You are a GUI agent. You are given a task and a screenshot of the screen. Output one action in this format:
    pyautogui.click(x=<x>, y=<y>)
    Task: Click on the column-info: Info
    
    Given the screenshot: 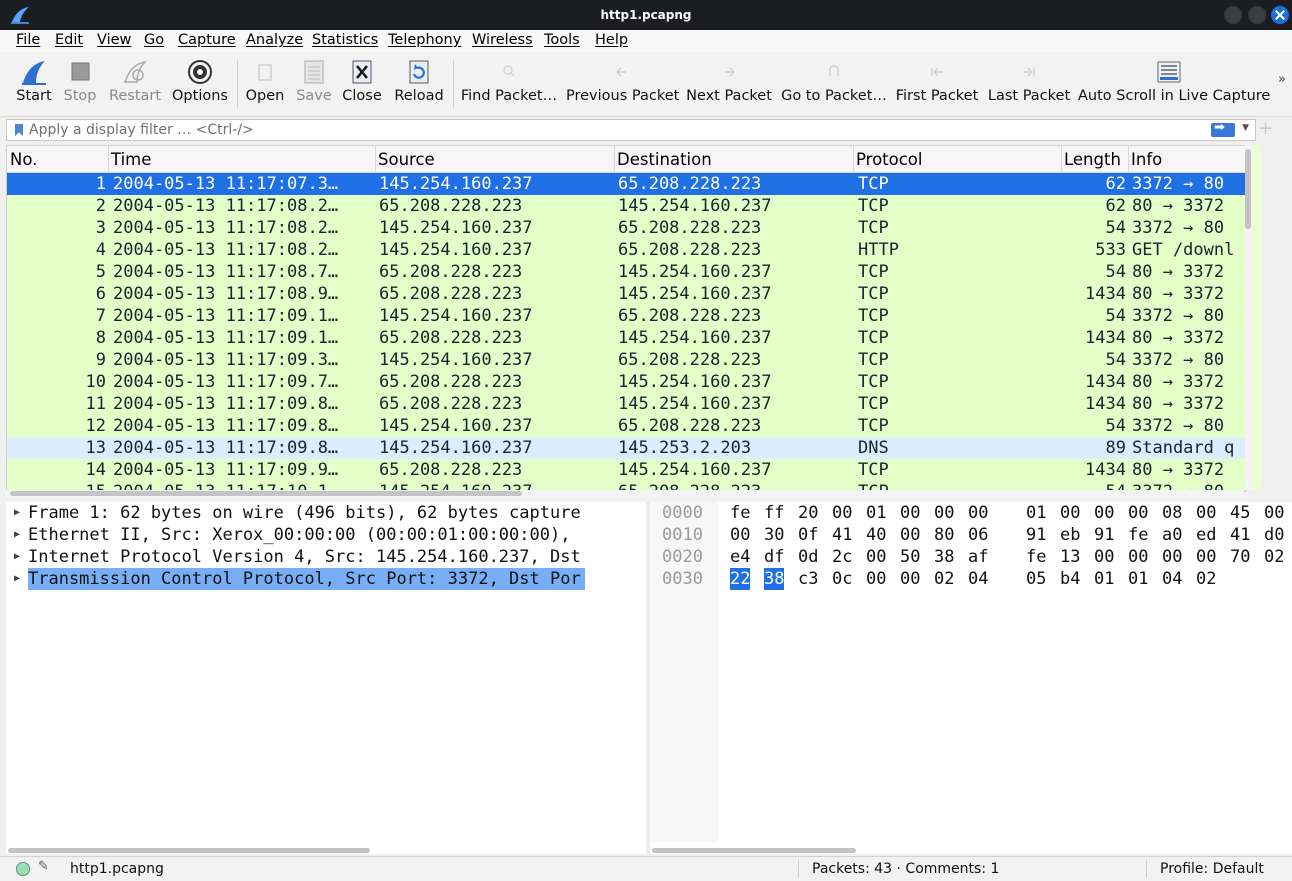 What is the action you would take?
    pyautogui.click(x=1146, y=159)
    